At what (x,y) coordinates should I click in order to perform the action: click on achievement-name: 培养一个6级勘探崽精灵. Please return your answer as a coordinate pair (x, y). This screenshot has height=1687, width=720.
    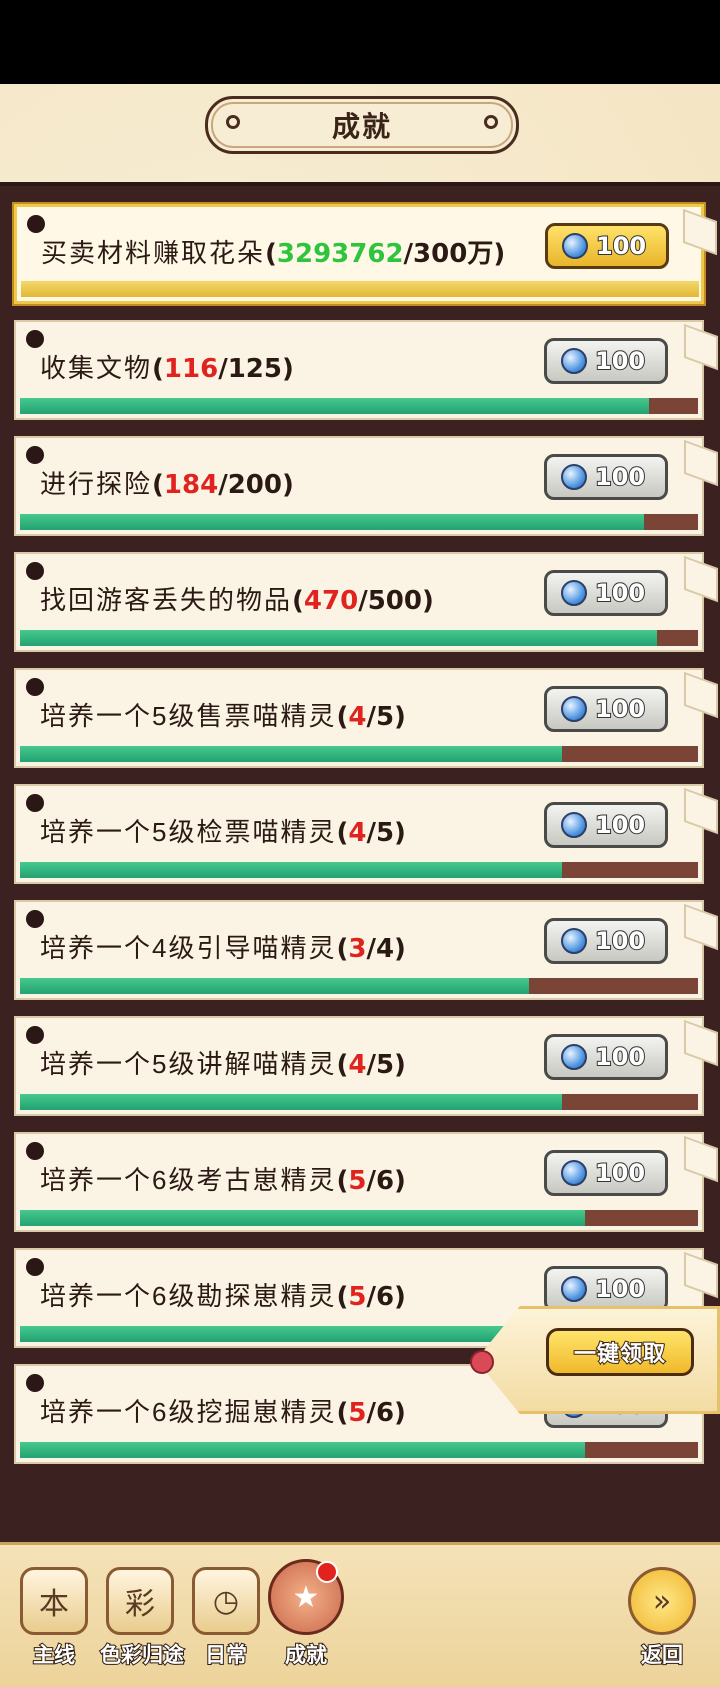
    Looking at the image, I should click on (188, 1296).